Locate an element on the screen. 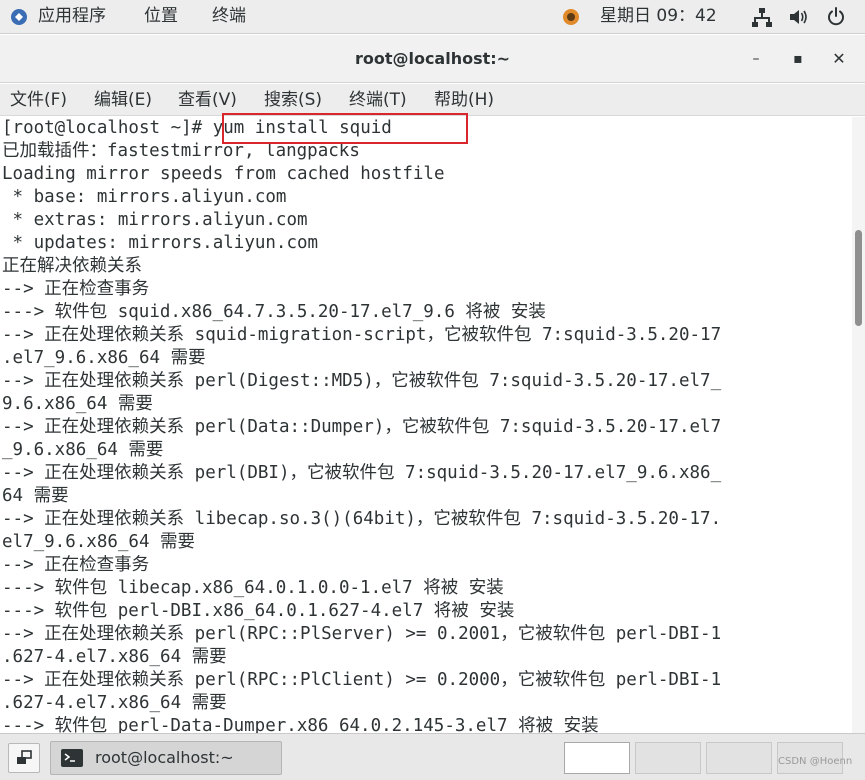 The height and width of the screenshot is (780, 865). taskbar-terminal-item: root@localhost:~ is located at coordinates (166, 758).